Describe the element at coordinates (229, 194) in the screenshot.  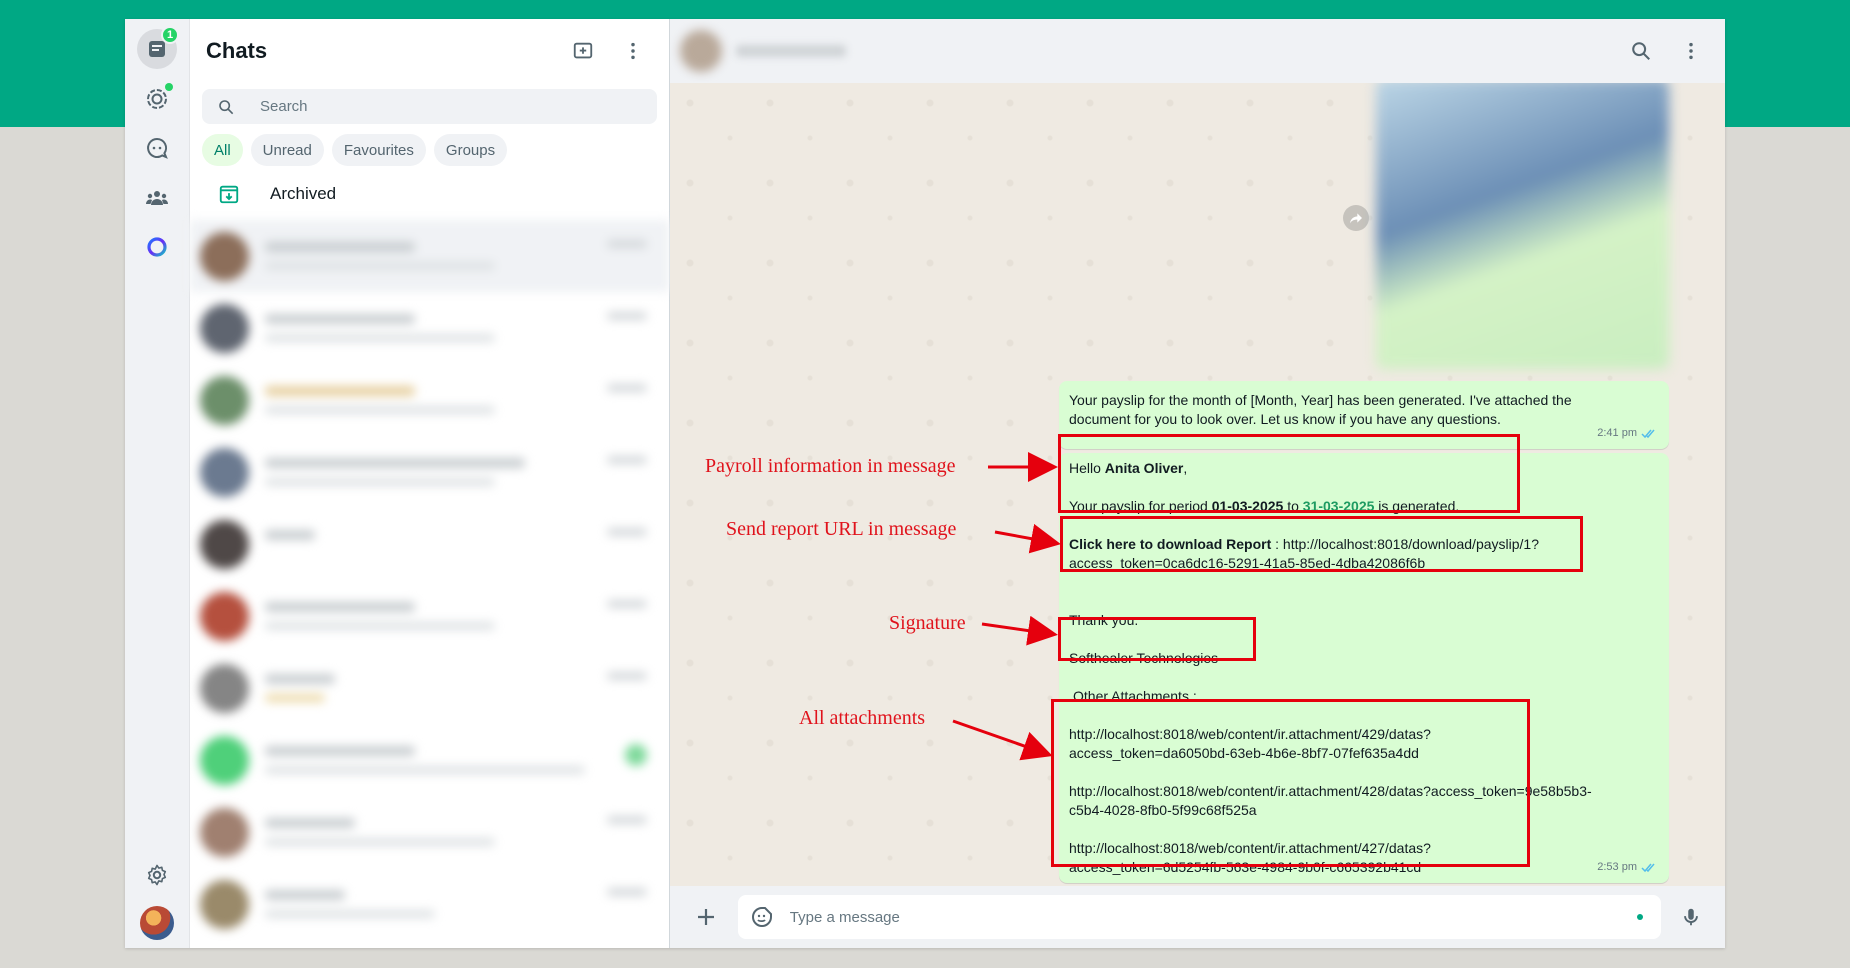
I see `archive-icon` at that location.